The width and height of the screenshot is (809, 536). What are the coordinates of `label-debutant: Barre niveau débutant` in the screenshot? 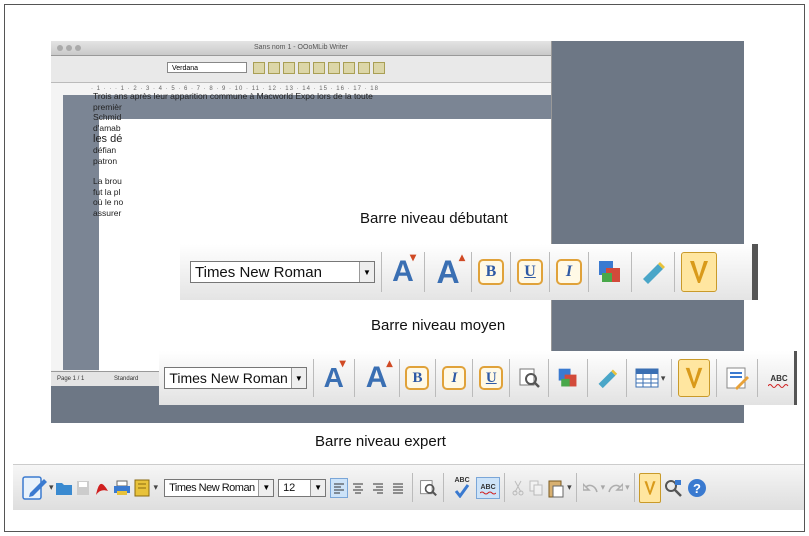 It's located at (434, 218).